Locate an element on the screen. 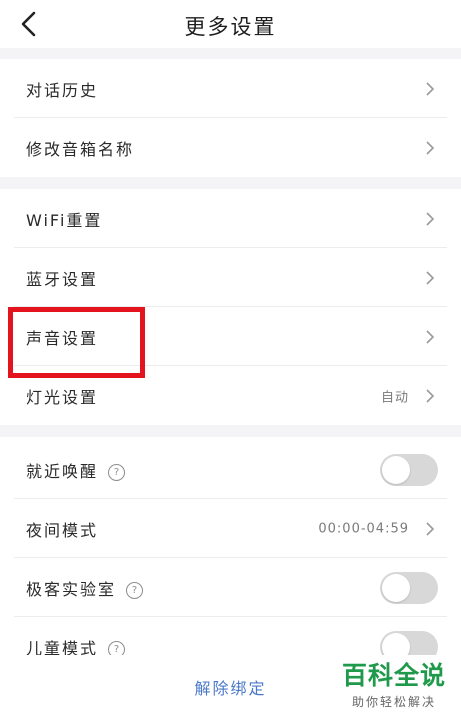 The image size is (461, 717). nearby-wake-toggle is located at coordinates (409, 469).